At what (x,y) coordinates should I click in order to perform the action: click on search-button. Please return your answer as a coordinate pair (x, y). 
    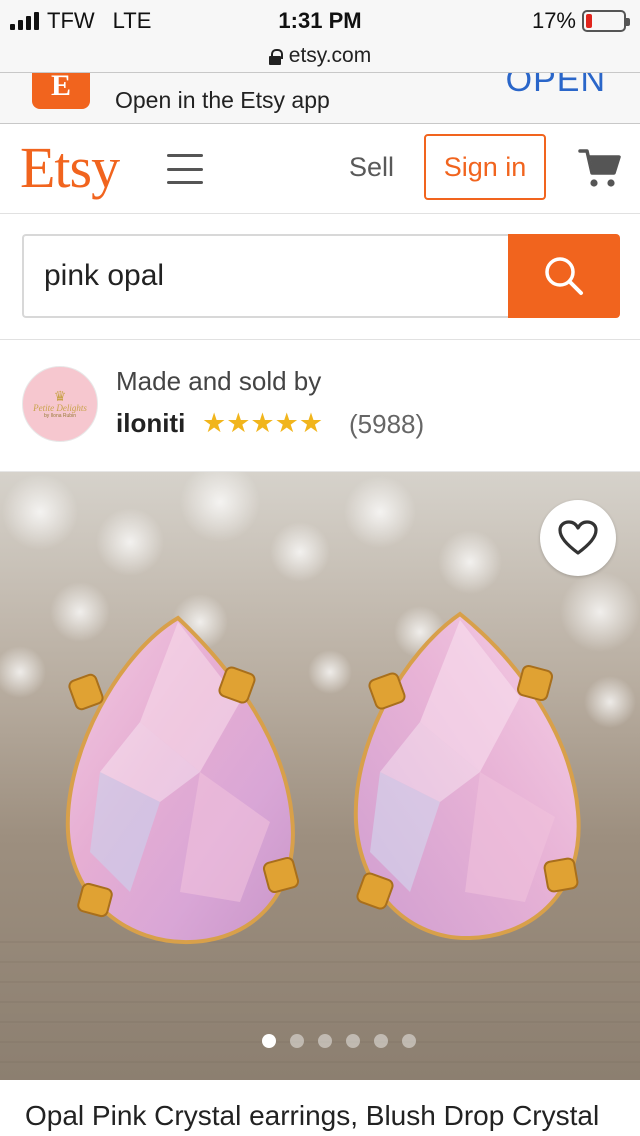
    Looking at the image, I should click on (564, 276).